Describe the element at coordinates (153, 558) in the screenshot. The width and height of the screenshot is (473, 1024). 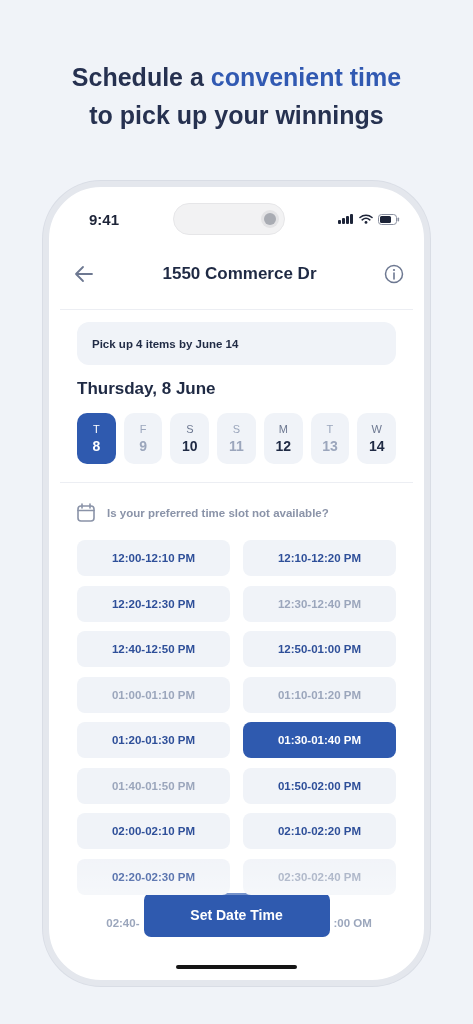
I see `time-slot: 12:00-12:10 PM` at that location.